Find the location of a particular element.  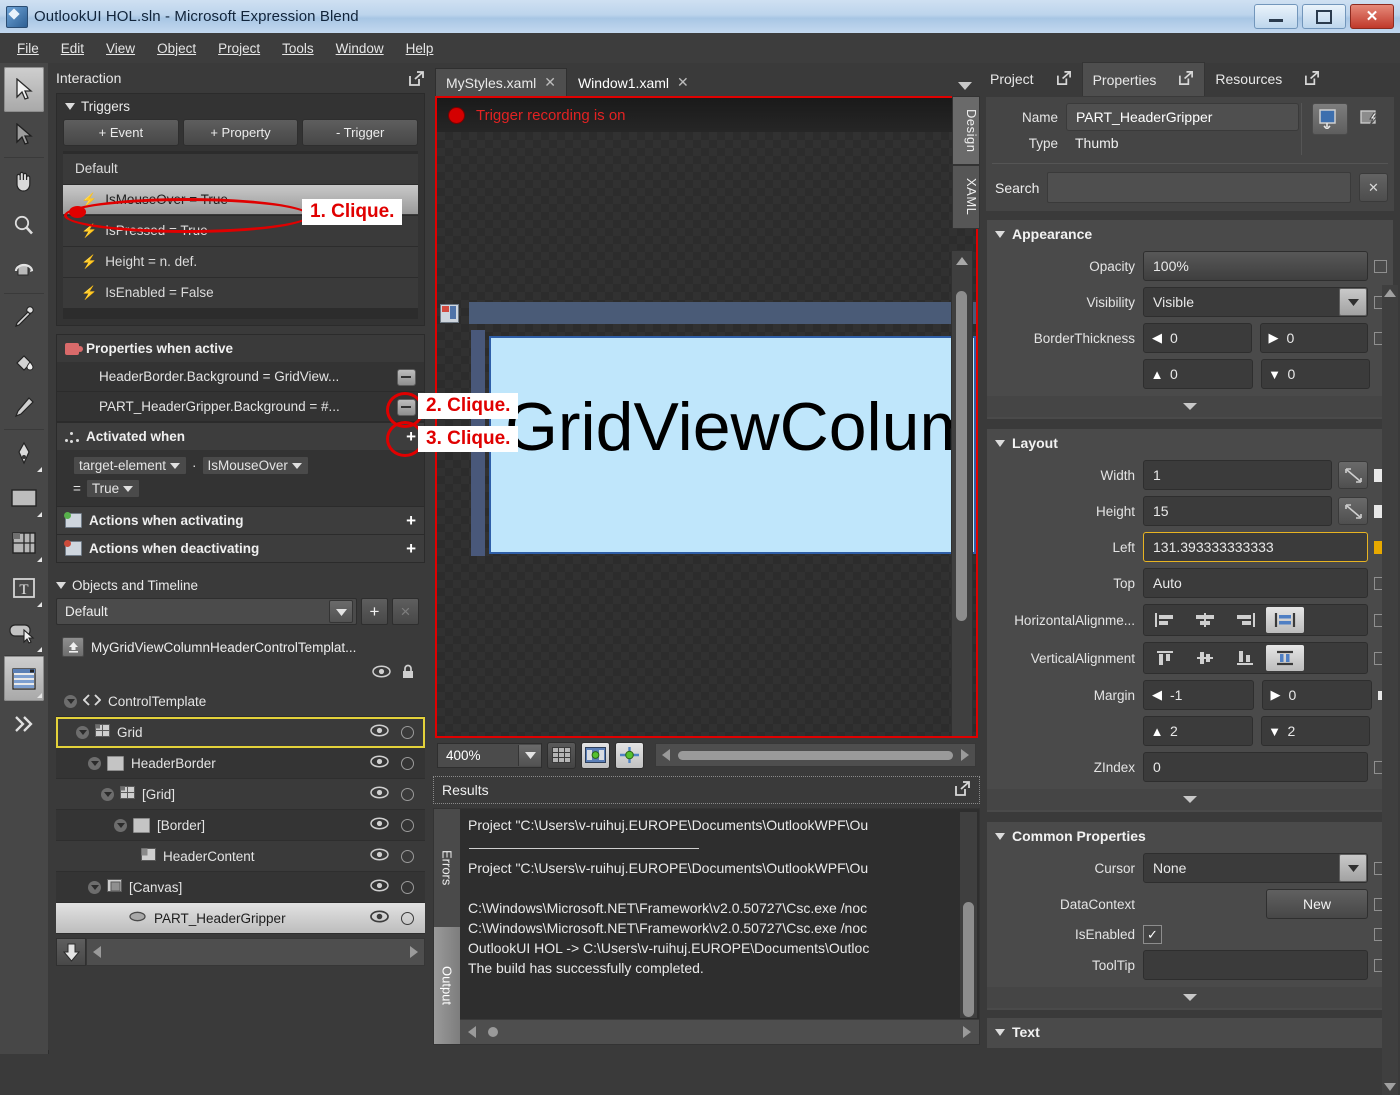

objects-timeline-header: Objects and Timeline is located at coordinates (240, 585).